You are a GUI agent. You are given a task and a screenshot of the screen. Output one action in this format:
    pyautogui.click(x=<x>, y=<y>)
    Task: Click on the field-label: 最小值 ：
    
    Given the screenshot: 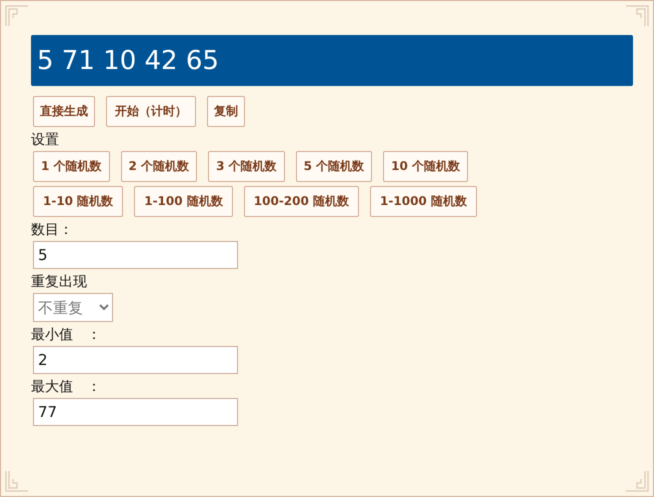 What is the action you would take?
    pyautogui.click(x=66, y=335)
    